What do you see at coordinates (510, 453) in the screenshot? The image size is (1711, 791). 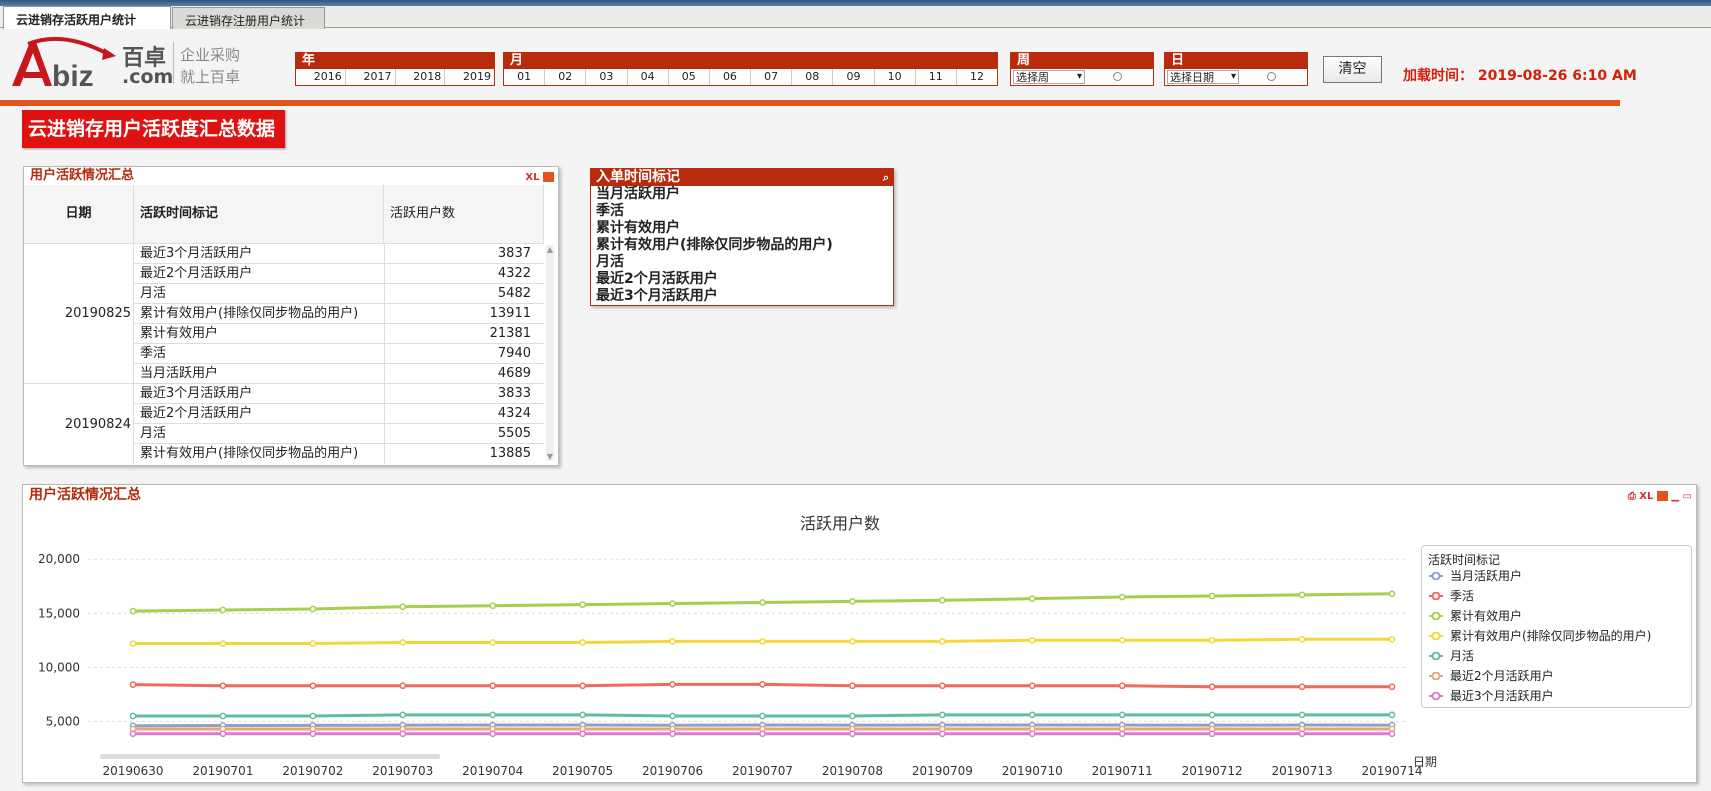 I see `row-value: 13885` at bounding box center [510, 453].